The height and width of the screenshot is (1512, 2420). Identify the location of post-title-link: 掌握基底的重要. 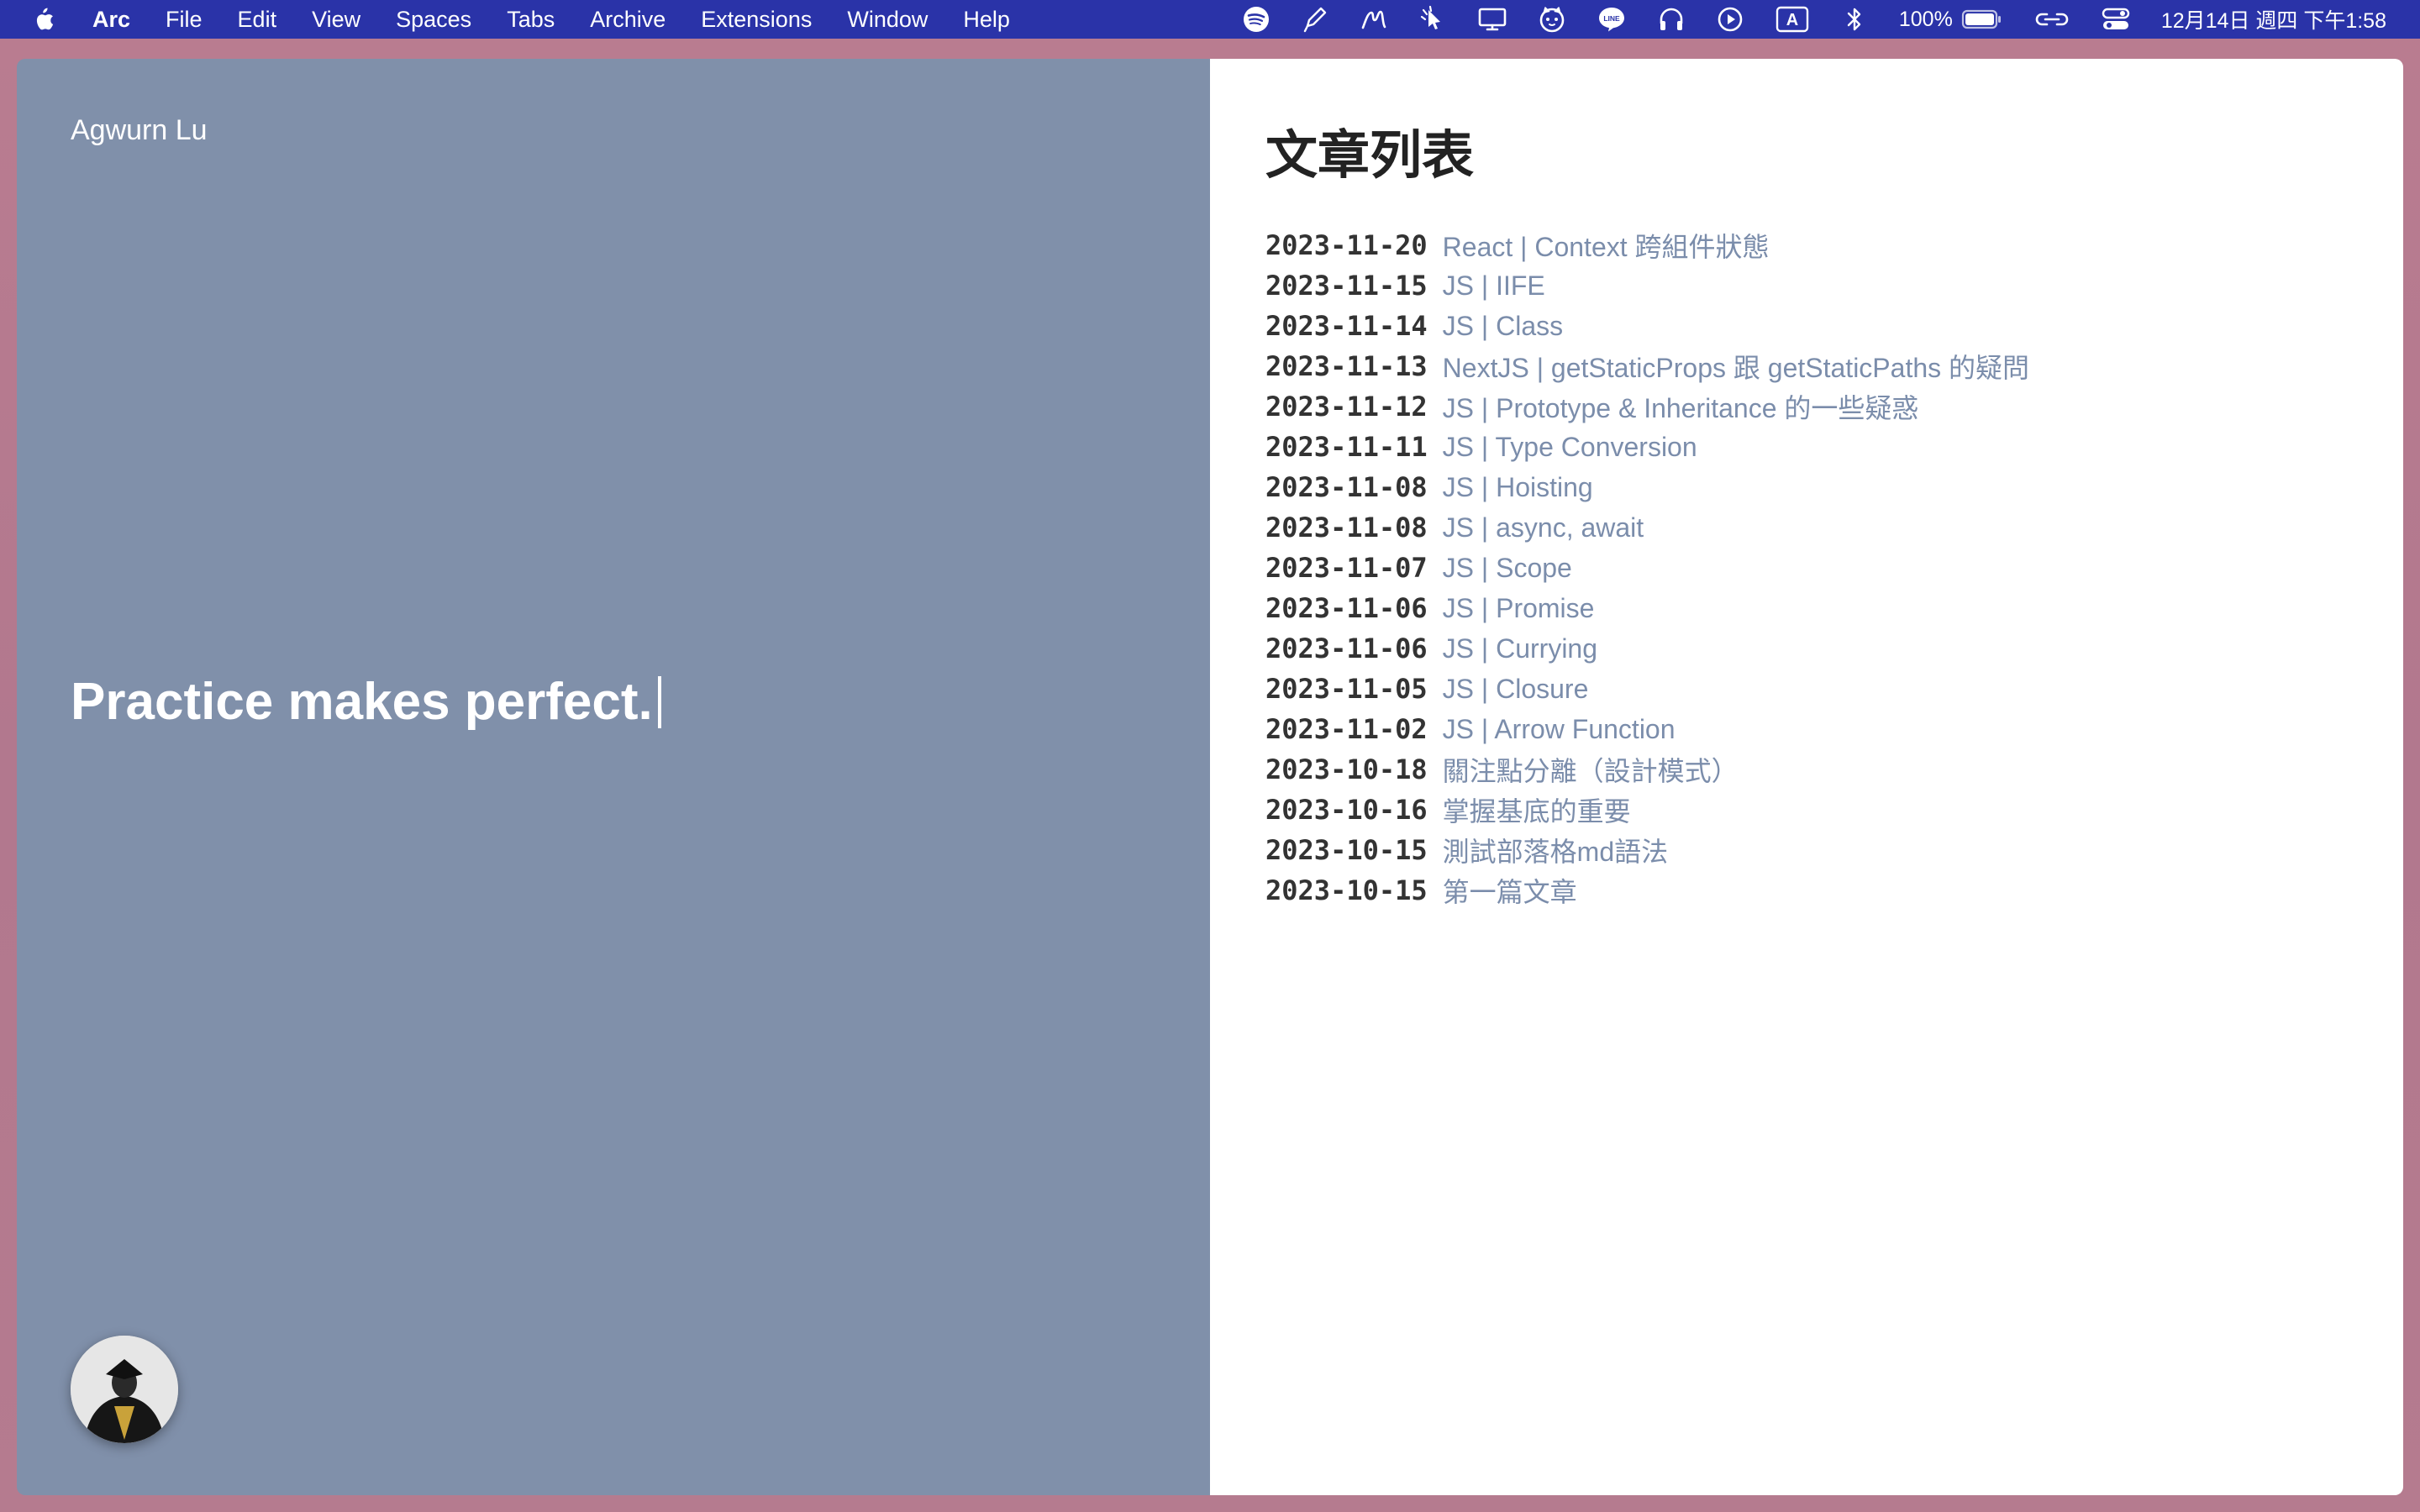
(1537, 809).